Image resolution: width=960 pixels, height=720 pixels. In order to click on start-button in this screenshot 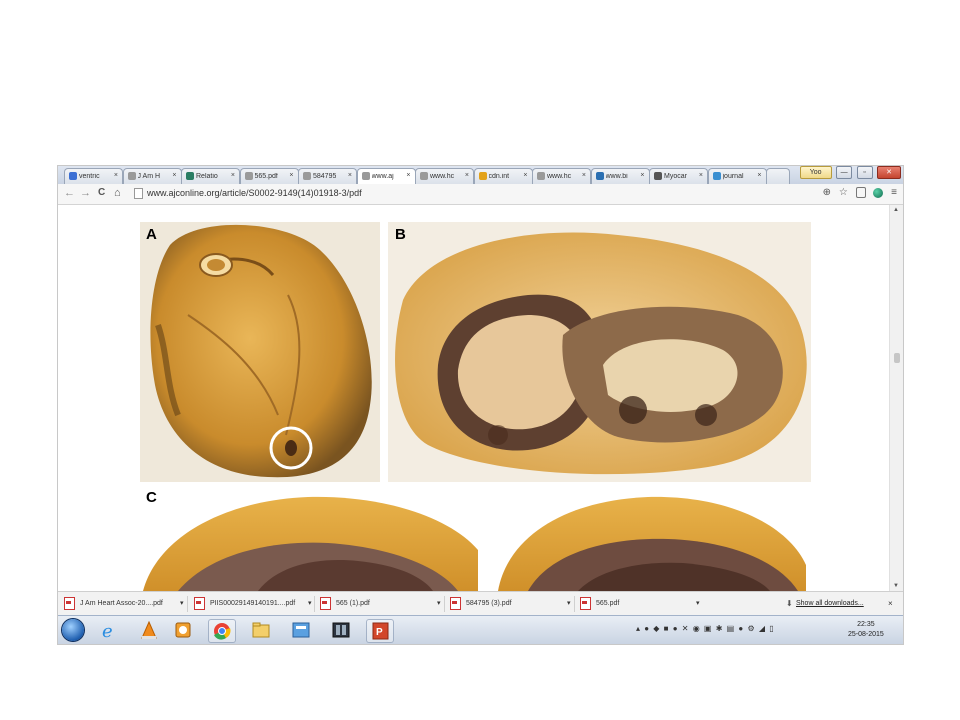, I will do `click(73, 630)`.